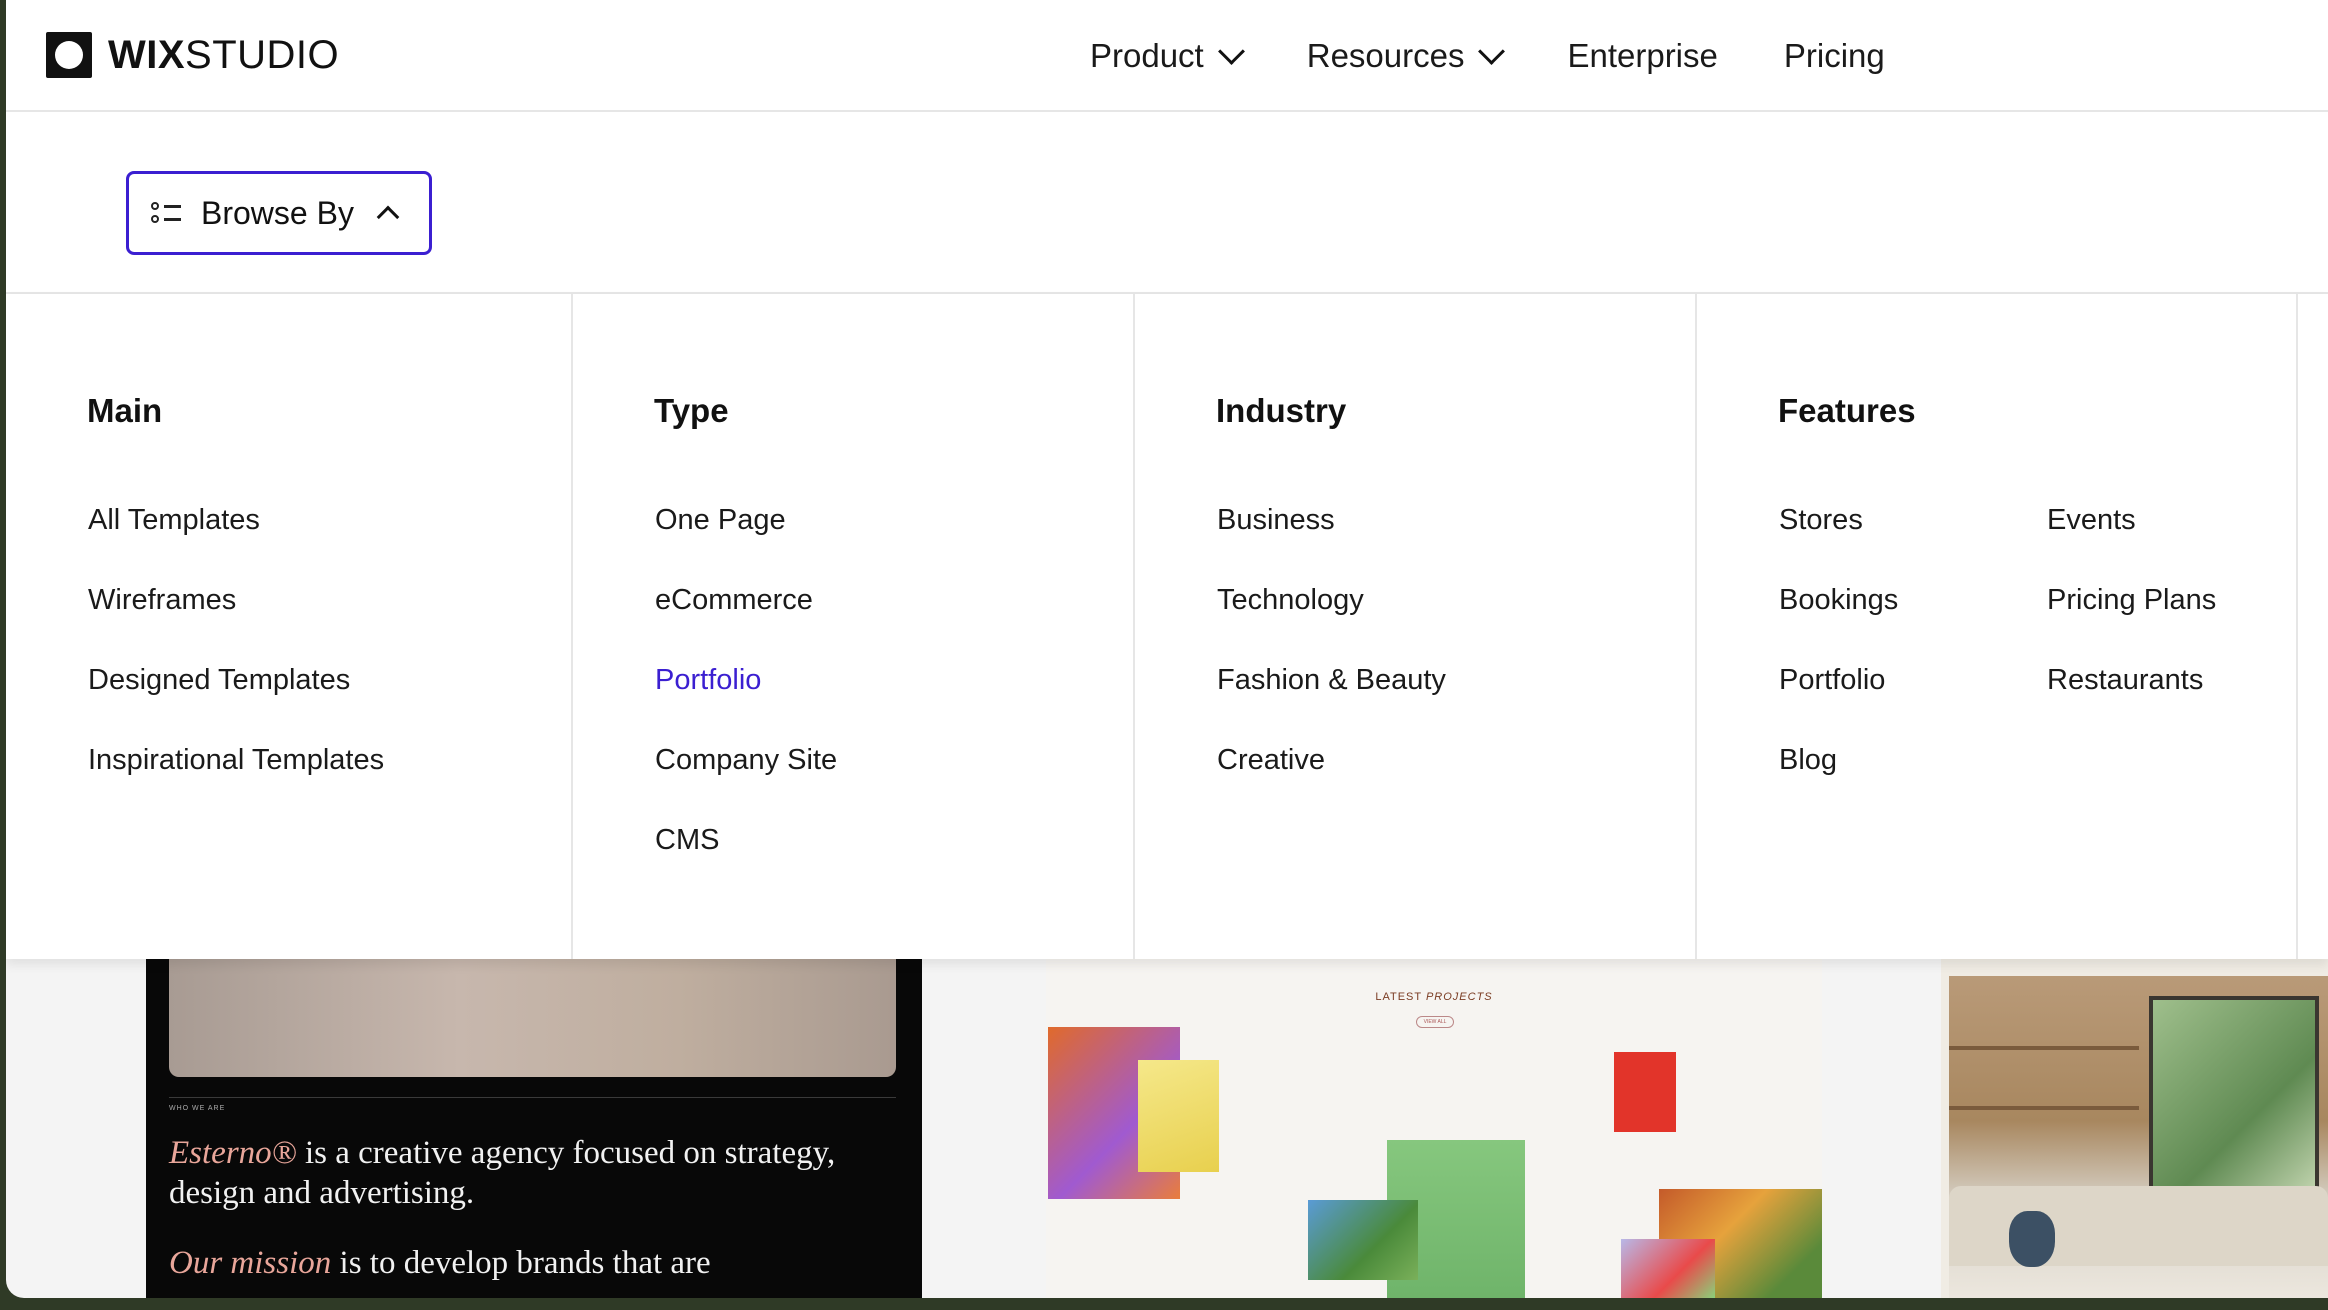  Describe the element at coordinates (1435, 1022) in the screenshot. I see `view-all-button: VIEW ALL` at that location.